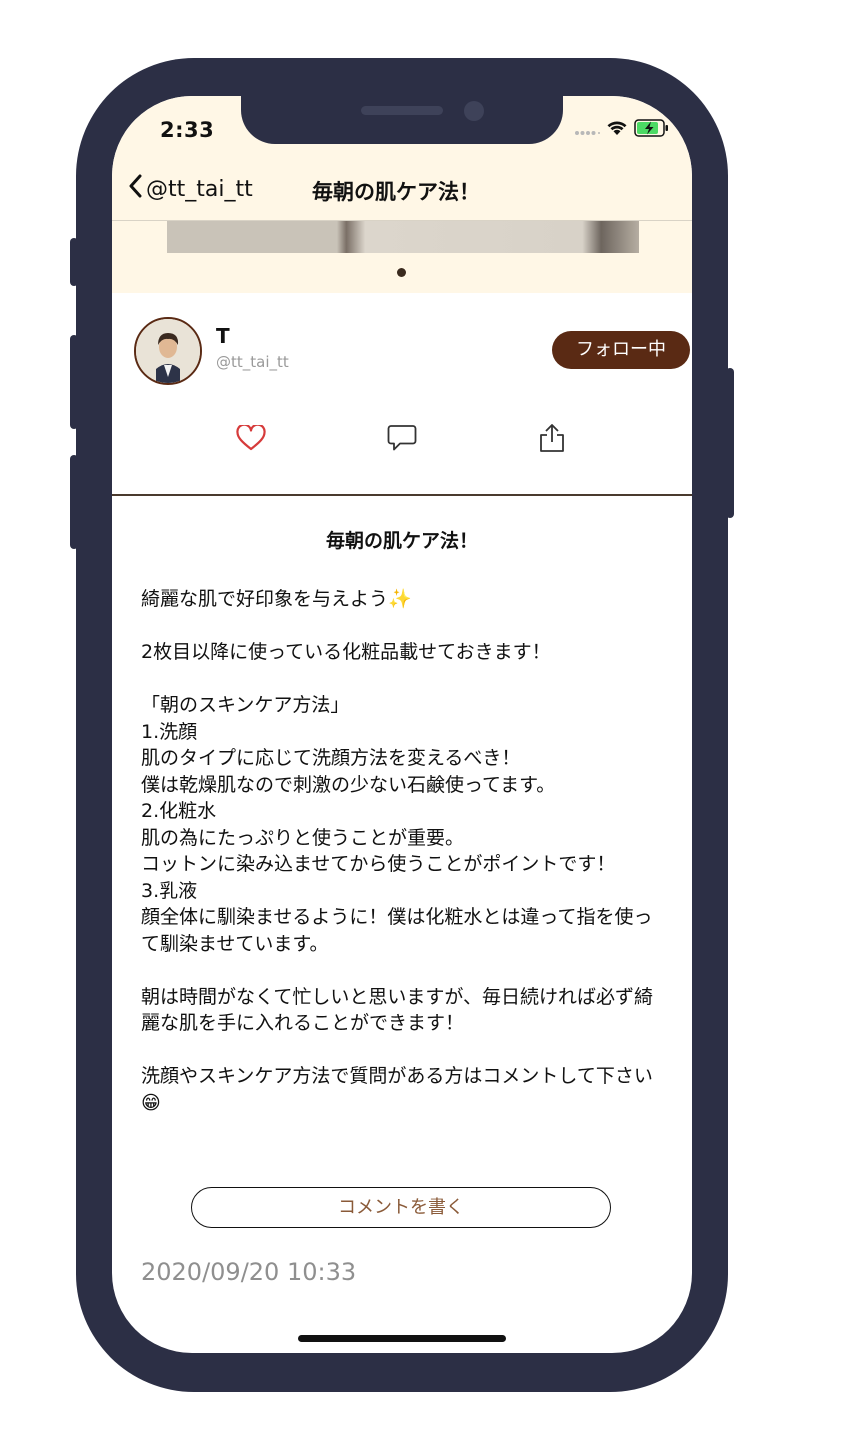 The image size is (847, 1438). What do you see at coordinates (621, 350) in the screenshot?
I see `follow-button: フォロー中` at bounding box center [621, 350].